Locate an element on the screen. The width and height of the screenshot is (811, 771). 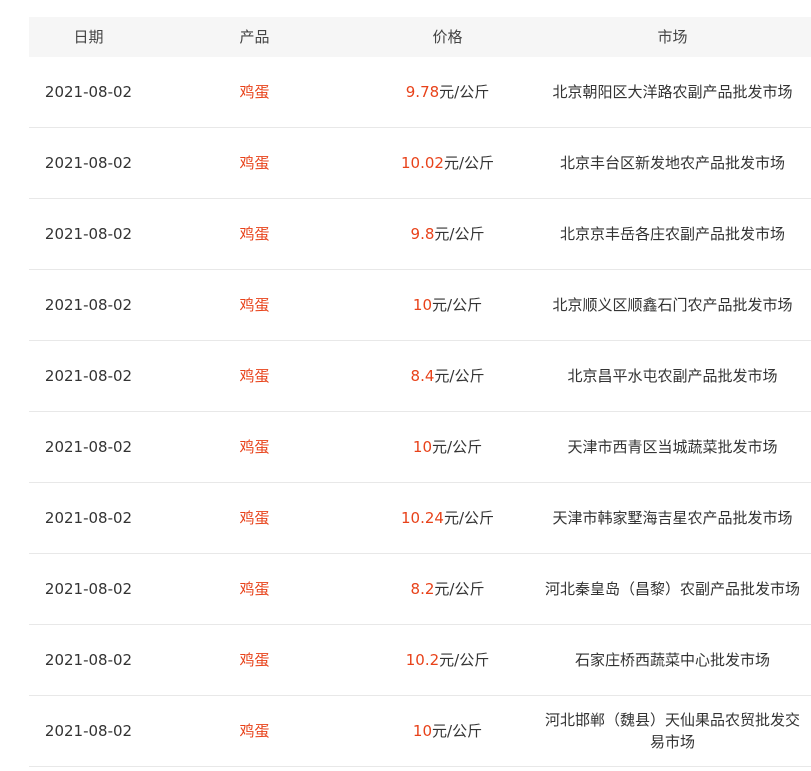
price-value: 9.78 is located at coordinates (422, 92).